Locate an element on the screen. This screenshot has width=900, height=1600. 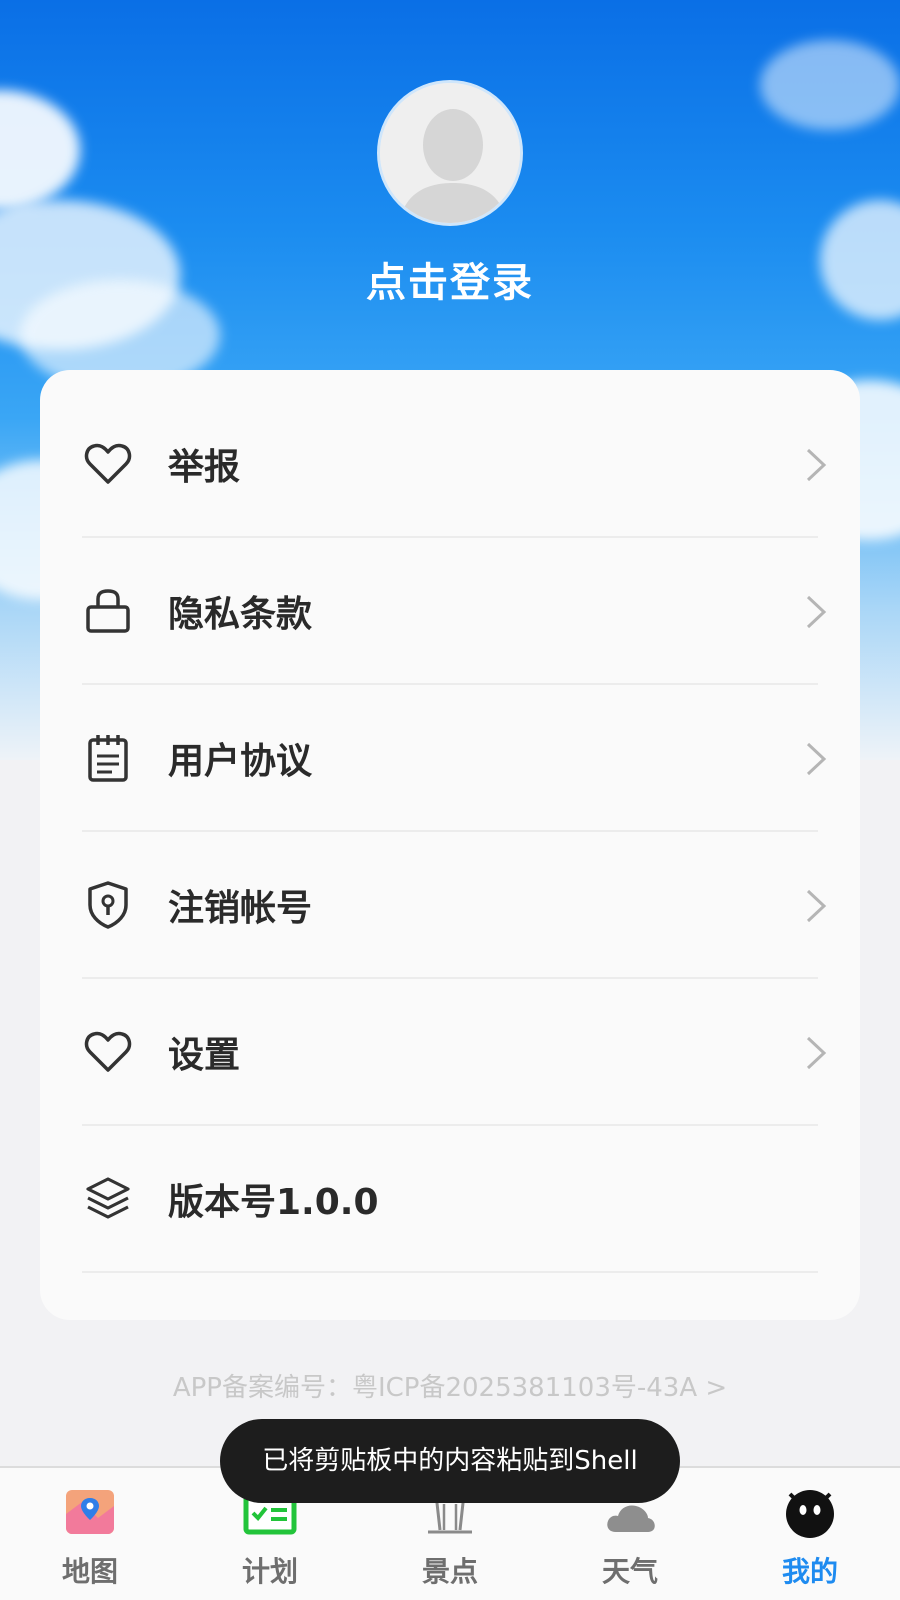
login-prompt: 点击登录 is located at coordinates (450, 279).